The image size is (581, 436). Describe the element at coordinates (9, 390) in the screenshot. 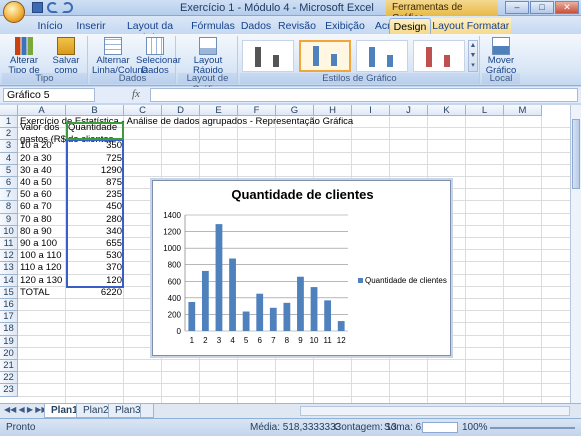

I see `row-header-23: 23` at that location.